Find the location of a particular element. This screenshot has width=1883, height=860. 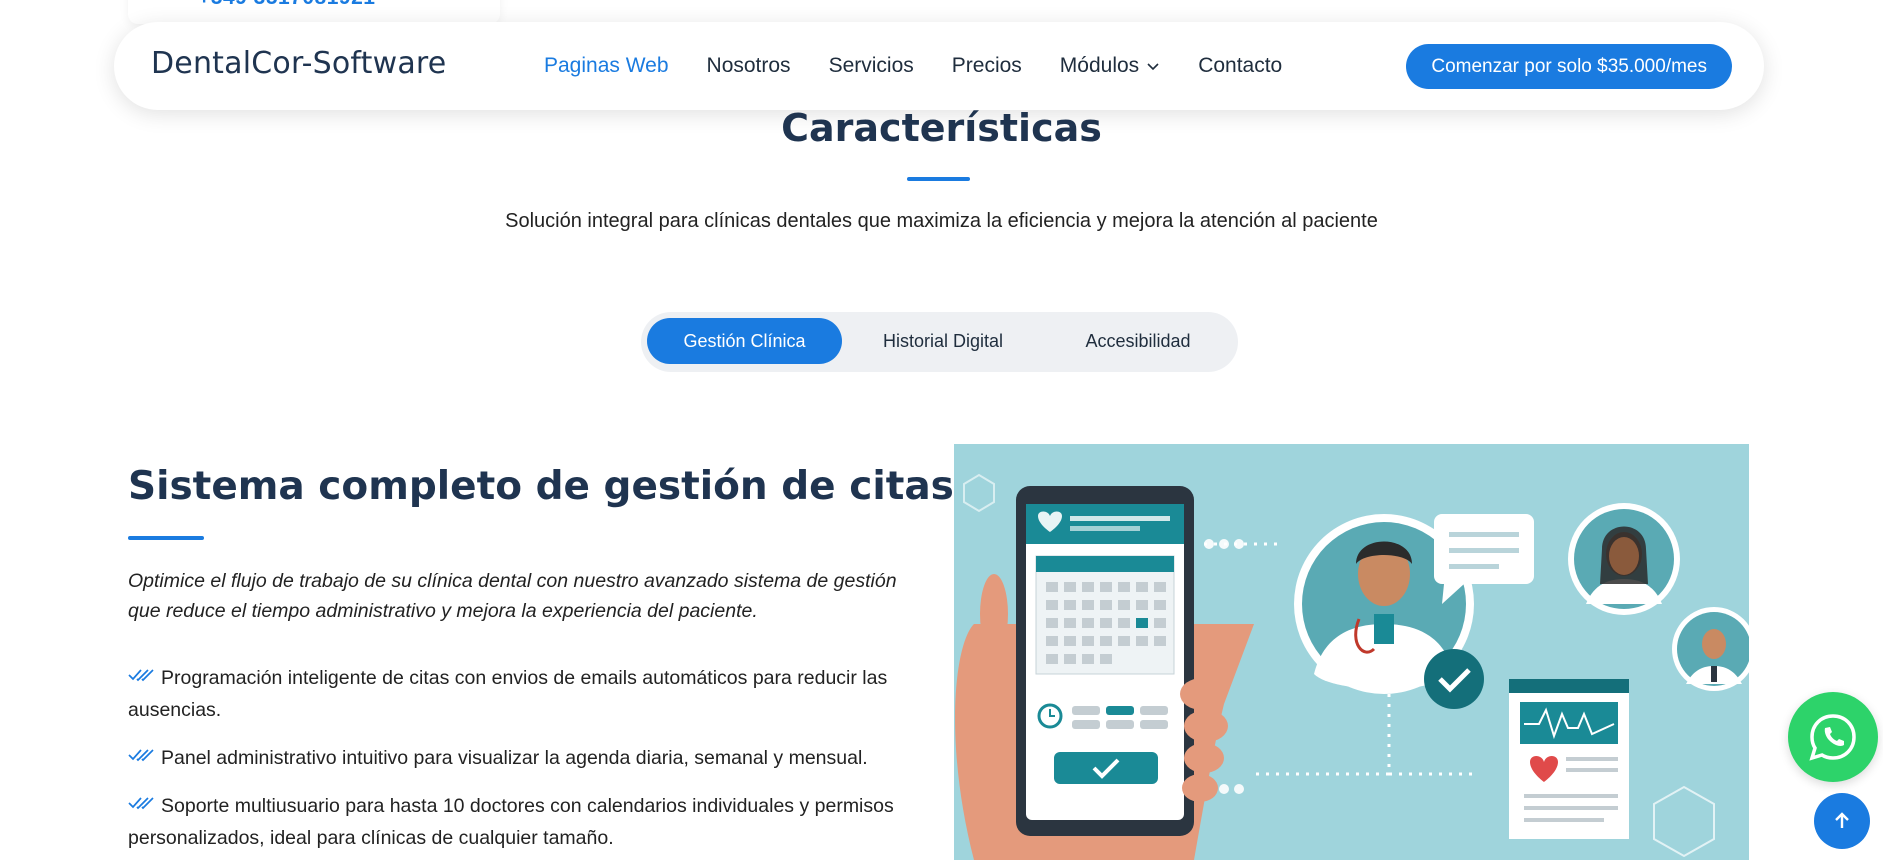

nav-label: Módulos is located at coordinates (1099, 65).